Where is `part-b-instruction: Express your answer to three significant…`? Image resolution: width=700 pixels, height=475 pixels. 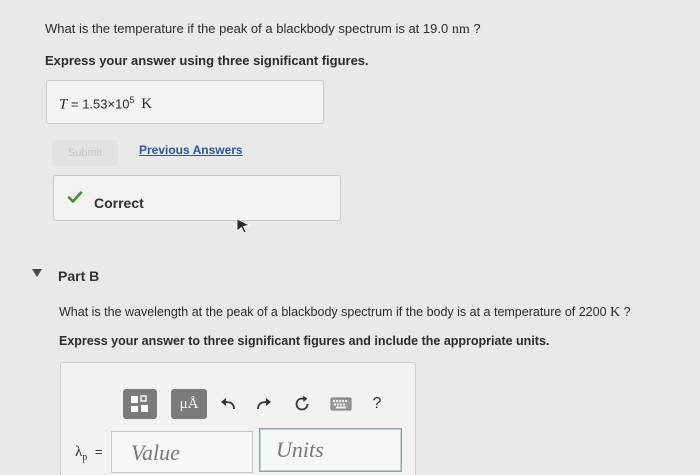
part-b-instruction: Express your answer to three significant… is located at coordinates (304, 341).